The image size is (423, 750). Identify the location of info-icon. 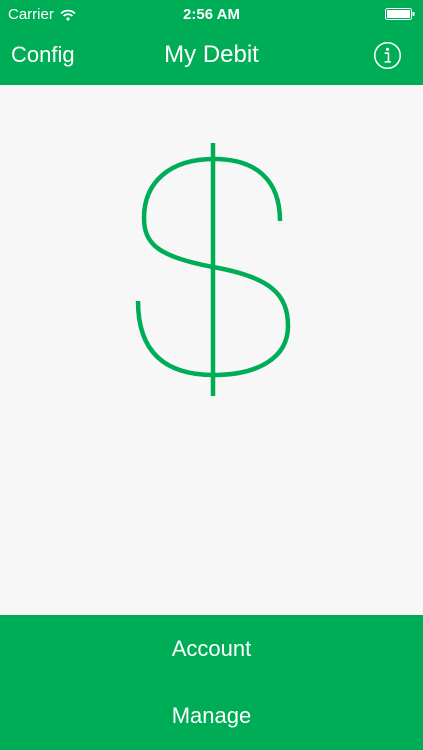
(387, 55).